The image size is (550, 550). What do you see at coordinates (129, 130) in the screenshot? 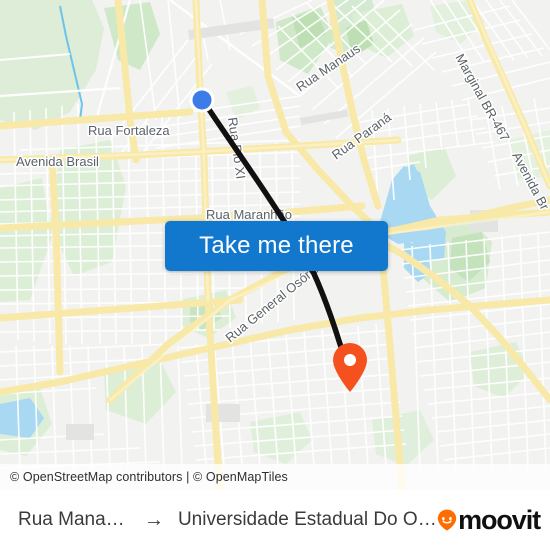
I see `street-label-rua-fortaleza: Rua Fortaleza` at bounding box center [129, 130].